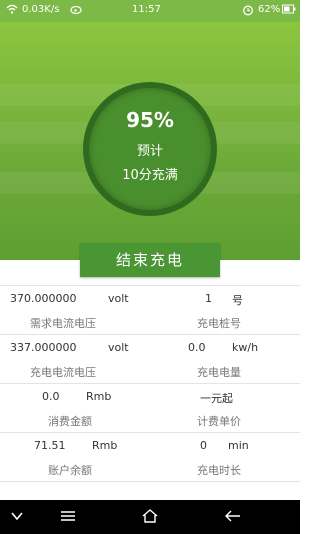 The width and height of the screenshot is (320, 534). What do you see at coordinates (269, 9) in the screenshot?
I see `battery-percent: 62%` at bounding box center [269, 9].